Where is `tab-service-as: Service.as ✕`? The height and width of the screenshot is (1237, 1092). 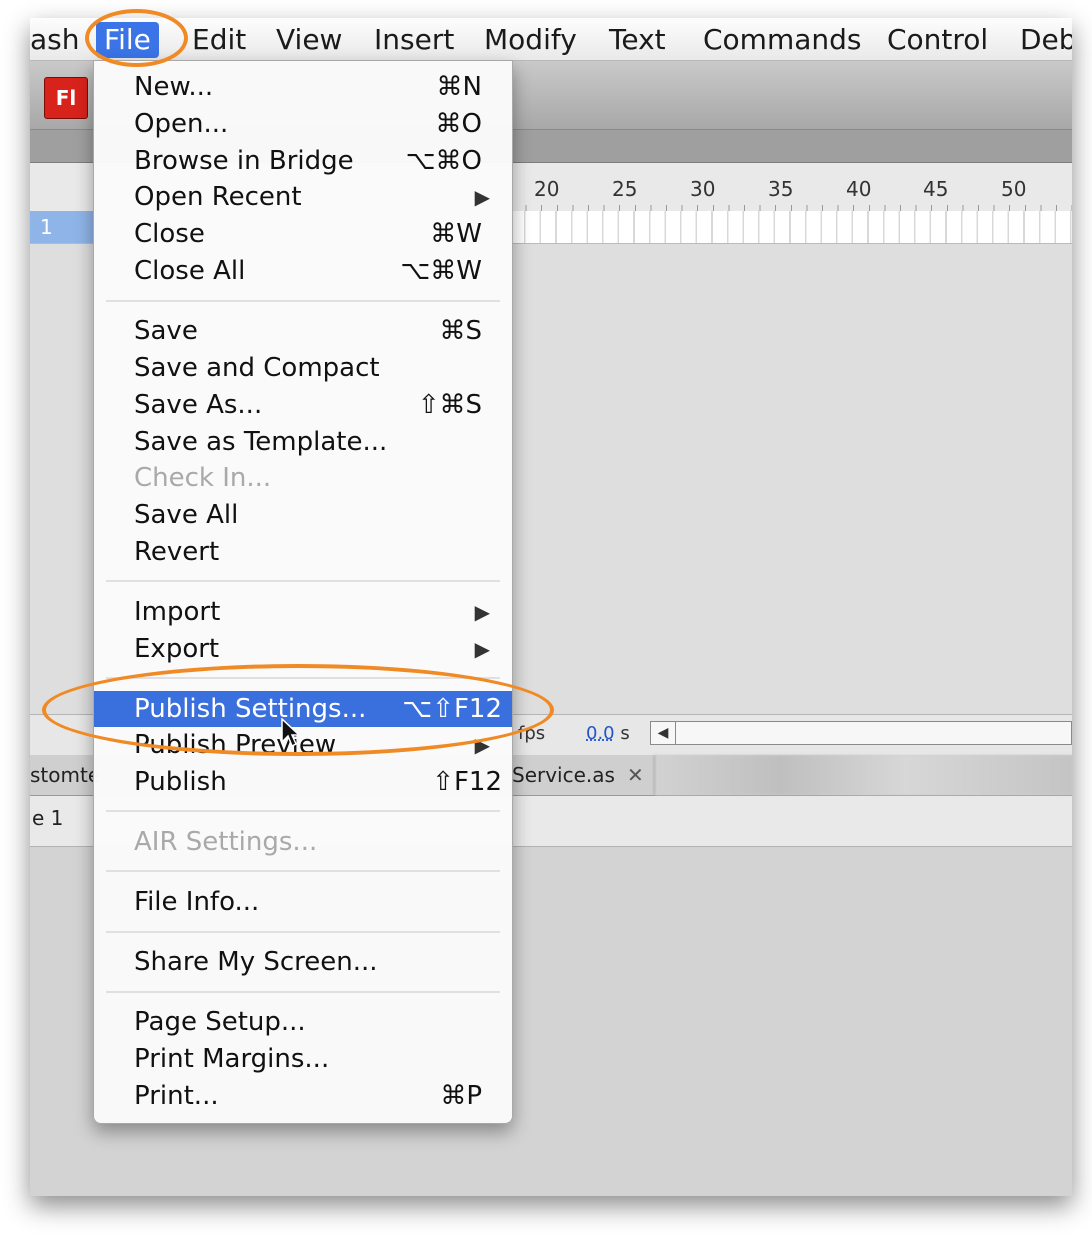 tab-service-as: Service.as ✕ is located at coordinates (578, 775).